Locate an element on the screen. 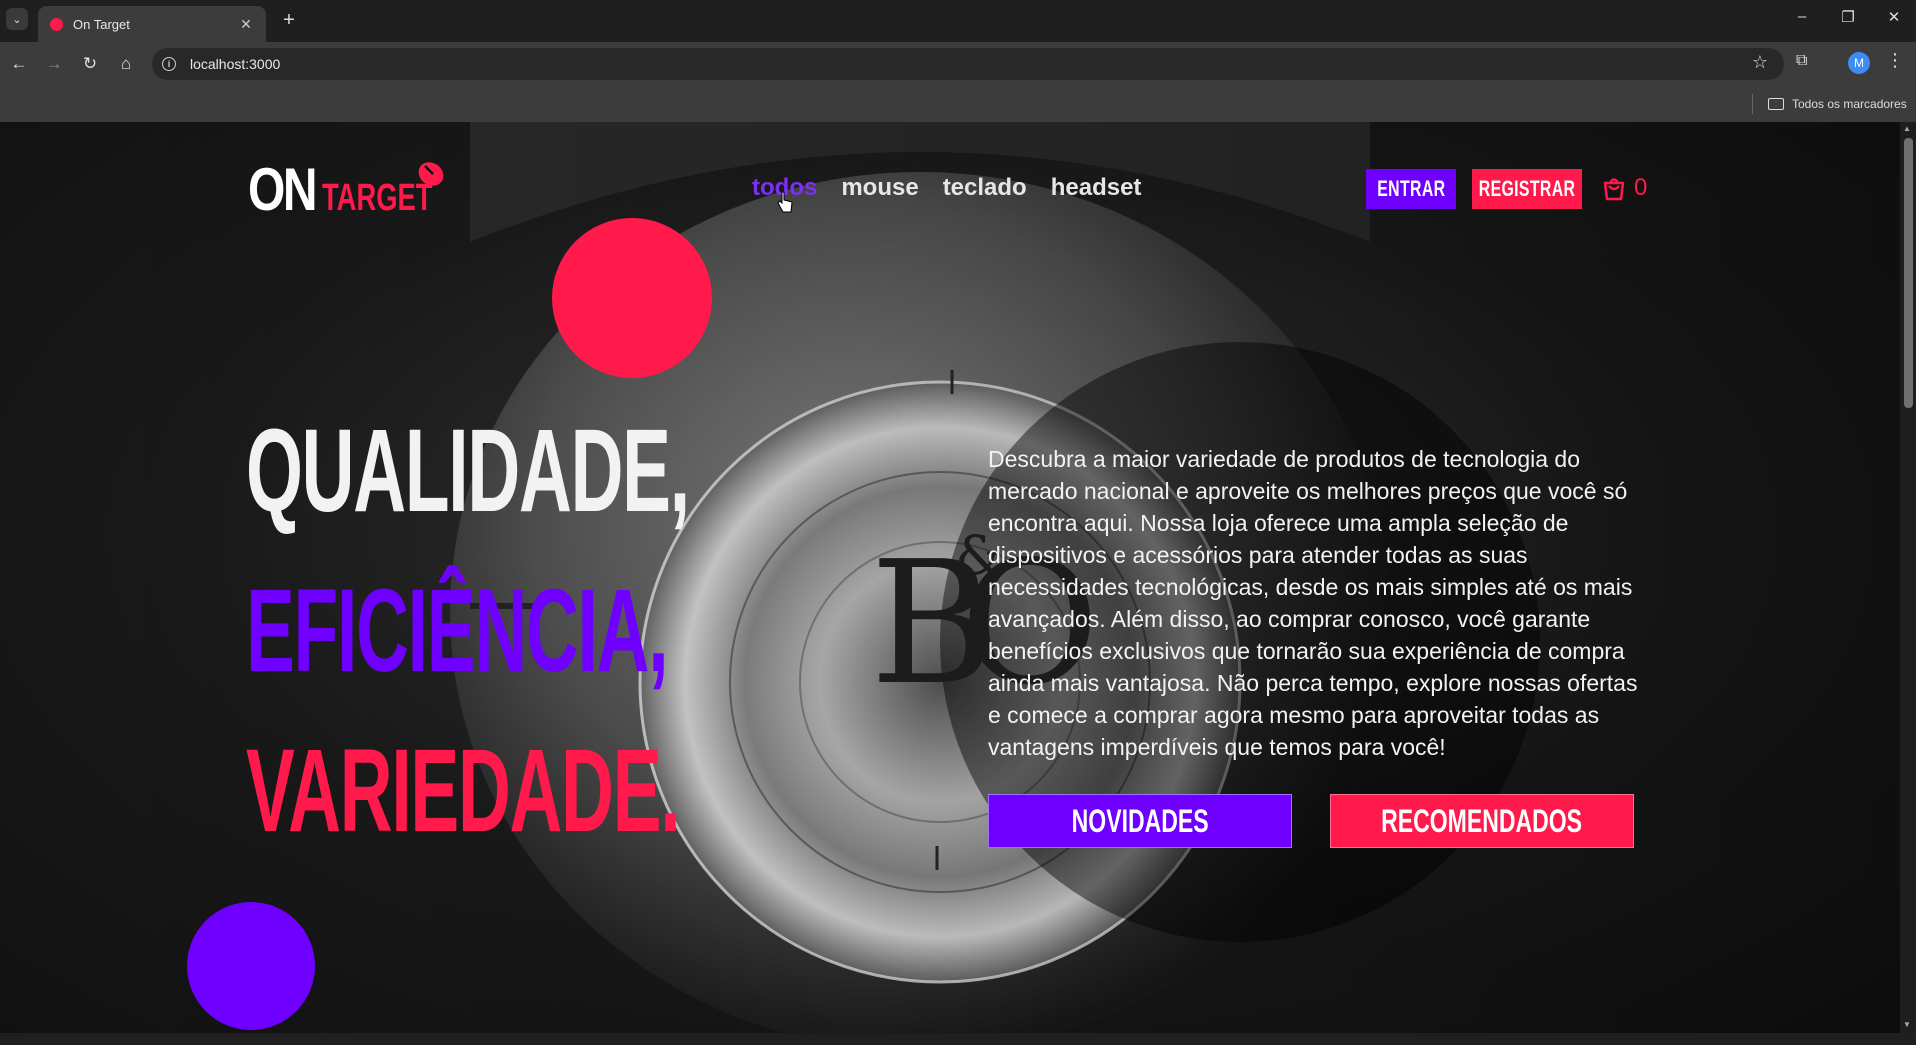 Image resolution: width=1916 pixels, height=1045 pixels. window-bottom-edge is located at coordinates (958, 1039).